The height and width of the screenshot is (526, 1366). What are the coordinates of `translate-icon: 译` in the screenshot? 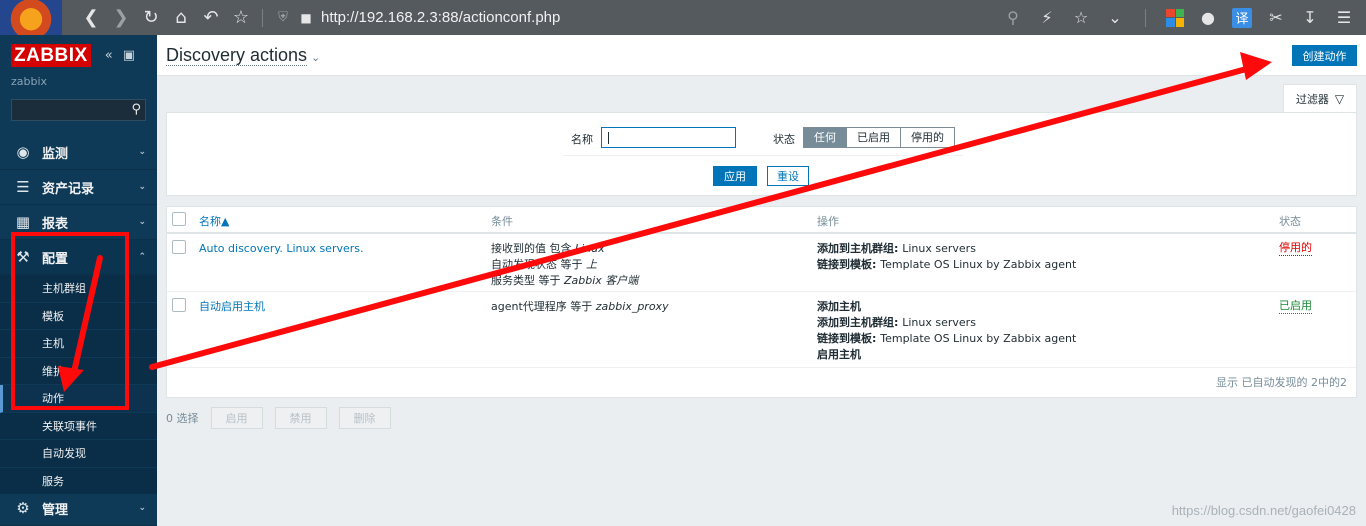 It's located at (1242, 17).